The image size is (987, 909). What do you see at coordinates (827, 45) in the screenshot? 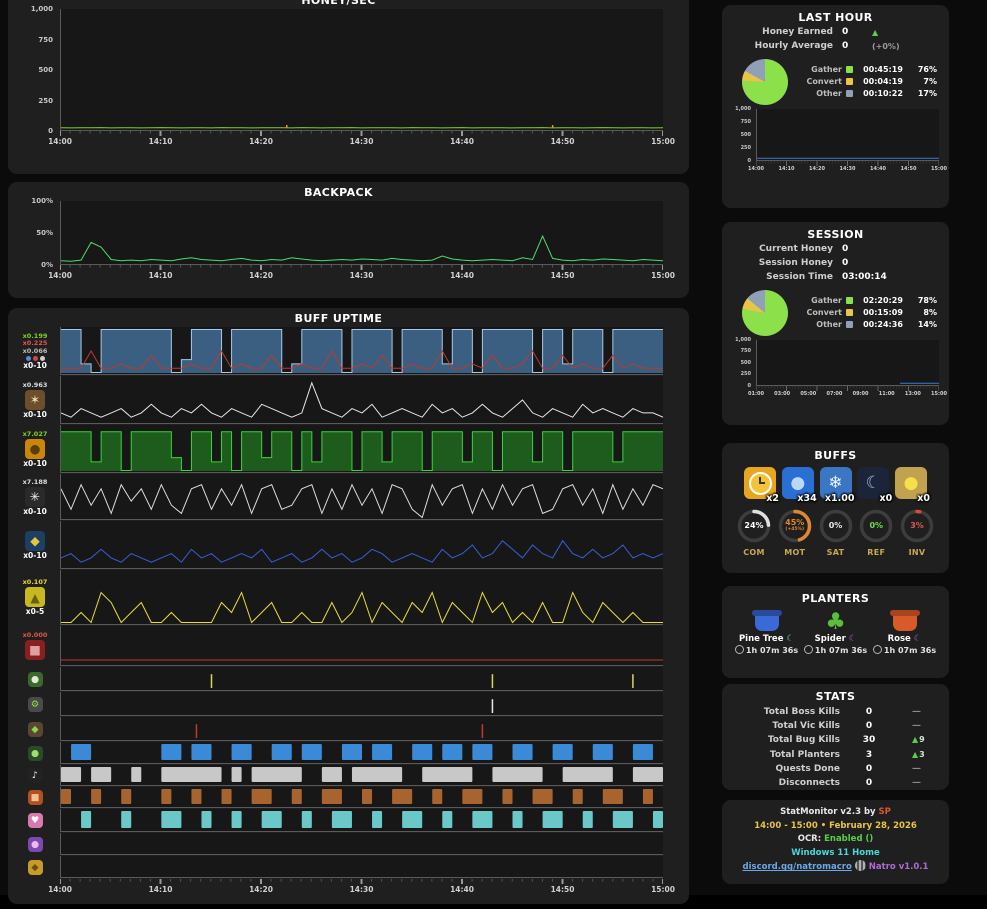
I see `stat-row: Hourly Average 0 (+0%)` at bounding box center [827, 45].